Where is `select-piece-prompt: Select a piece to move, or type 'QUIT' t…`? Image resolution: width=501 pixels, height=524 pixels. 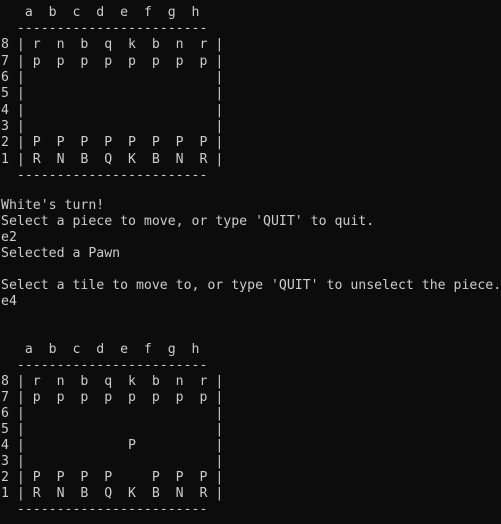
select-piece-prompt: Select a piece to move, or type 'QUIT' t… is located at coordinates (188, 221).